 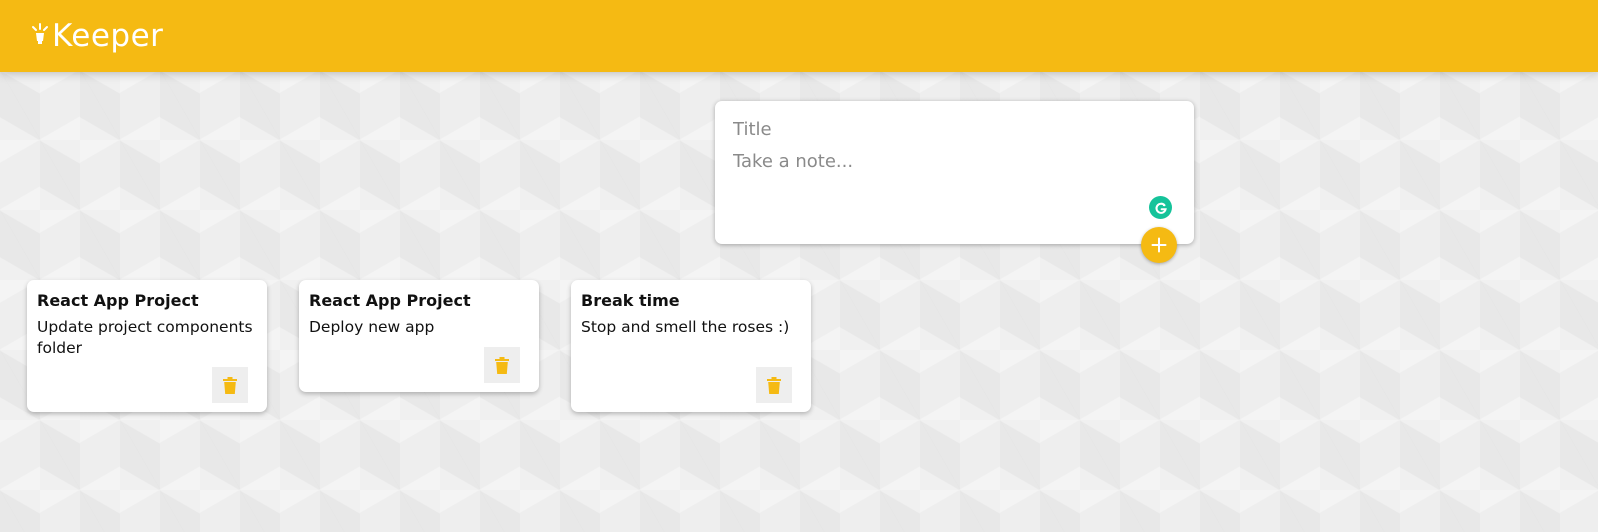 I want to click on note-title: Break time, so click(x=630, y=300).